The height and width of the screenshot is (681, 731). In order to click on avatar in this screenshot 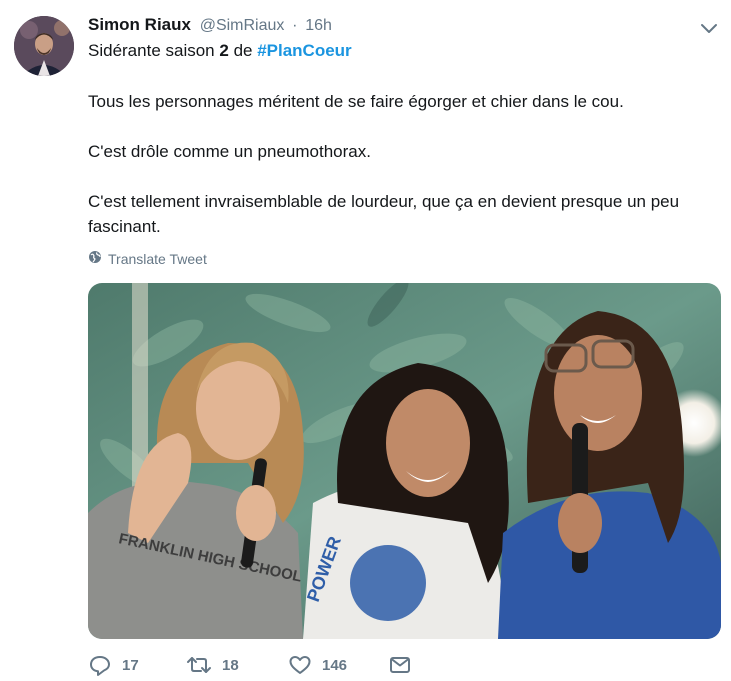, I will do `click(44, 46)`.